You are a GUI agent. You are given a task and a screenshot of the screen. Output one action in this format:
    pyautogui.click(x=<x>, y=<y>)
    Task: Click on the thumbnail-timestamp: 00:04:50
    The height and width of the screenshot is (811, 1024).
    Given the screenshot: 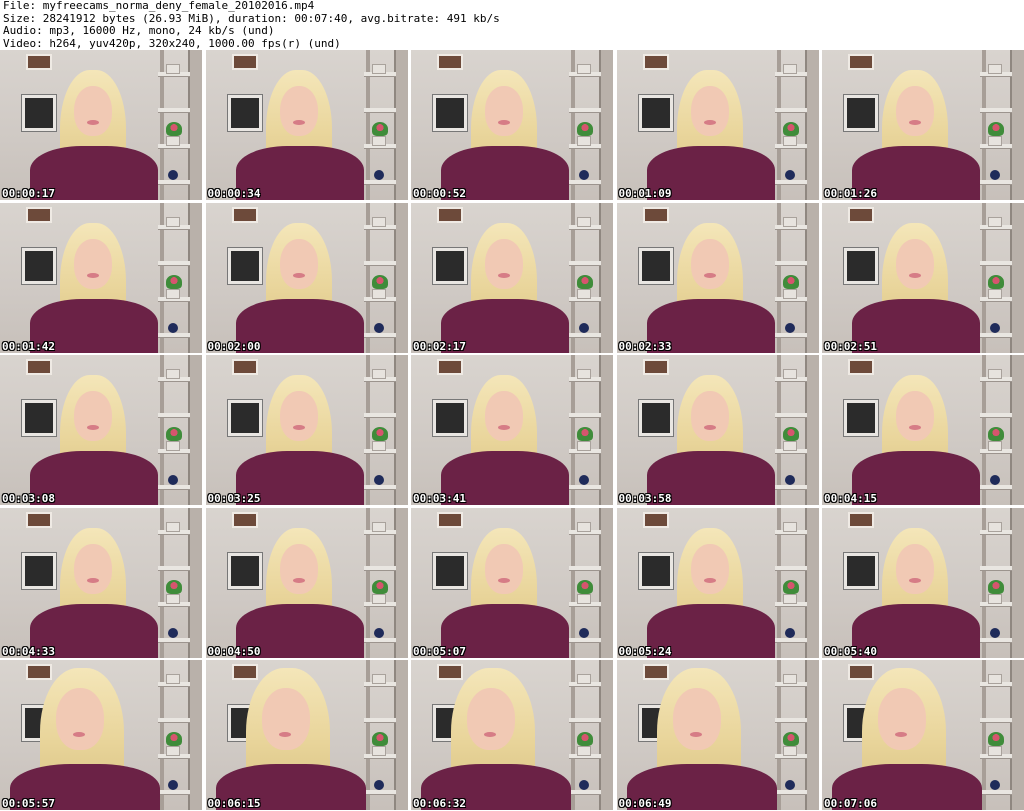 What is the action you would take?
    pyautogui.click(x=234, y=651)
    